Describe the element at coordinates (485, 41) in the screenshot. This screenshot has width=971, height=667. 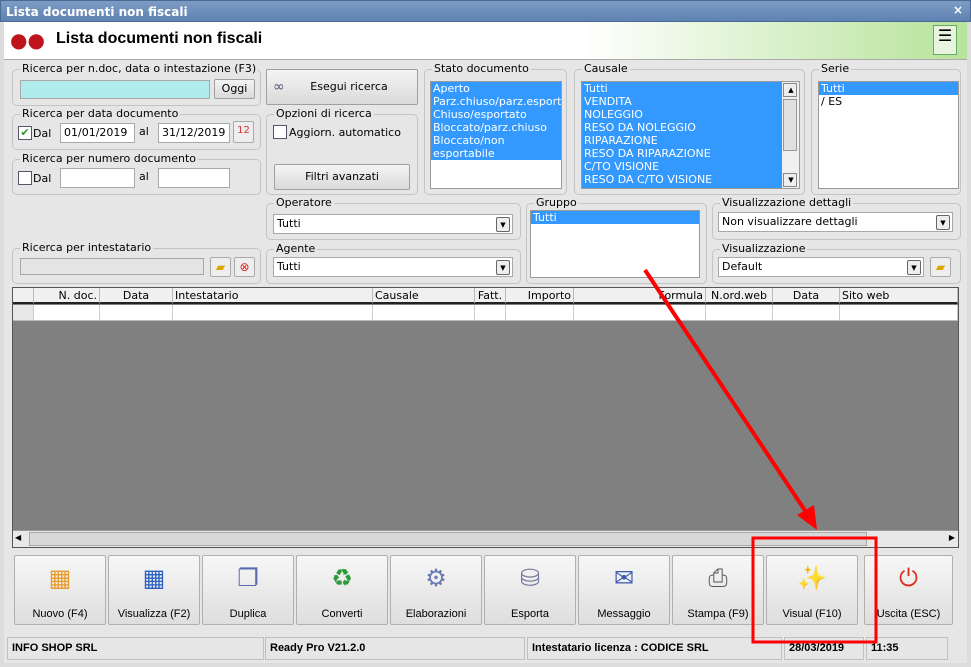
I see `page-header: ●● Lista documenti non fiscali ☰` at that location.